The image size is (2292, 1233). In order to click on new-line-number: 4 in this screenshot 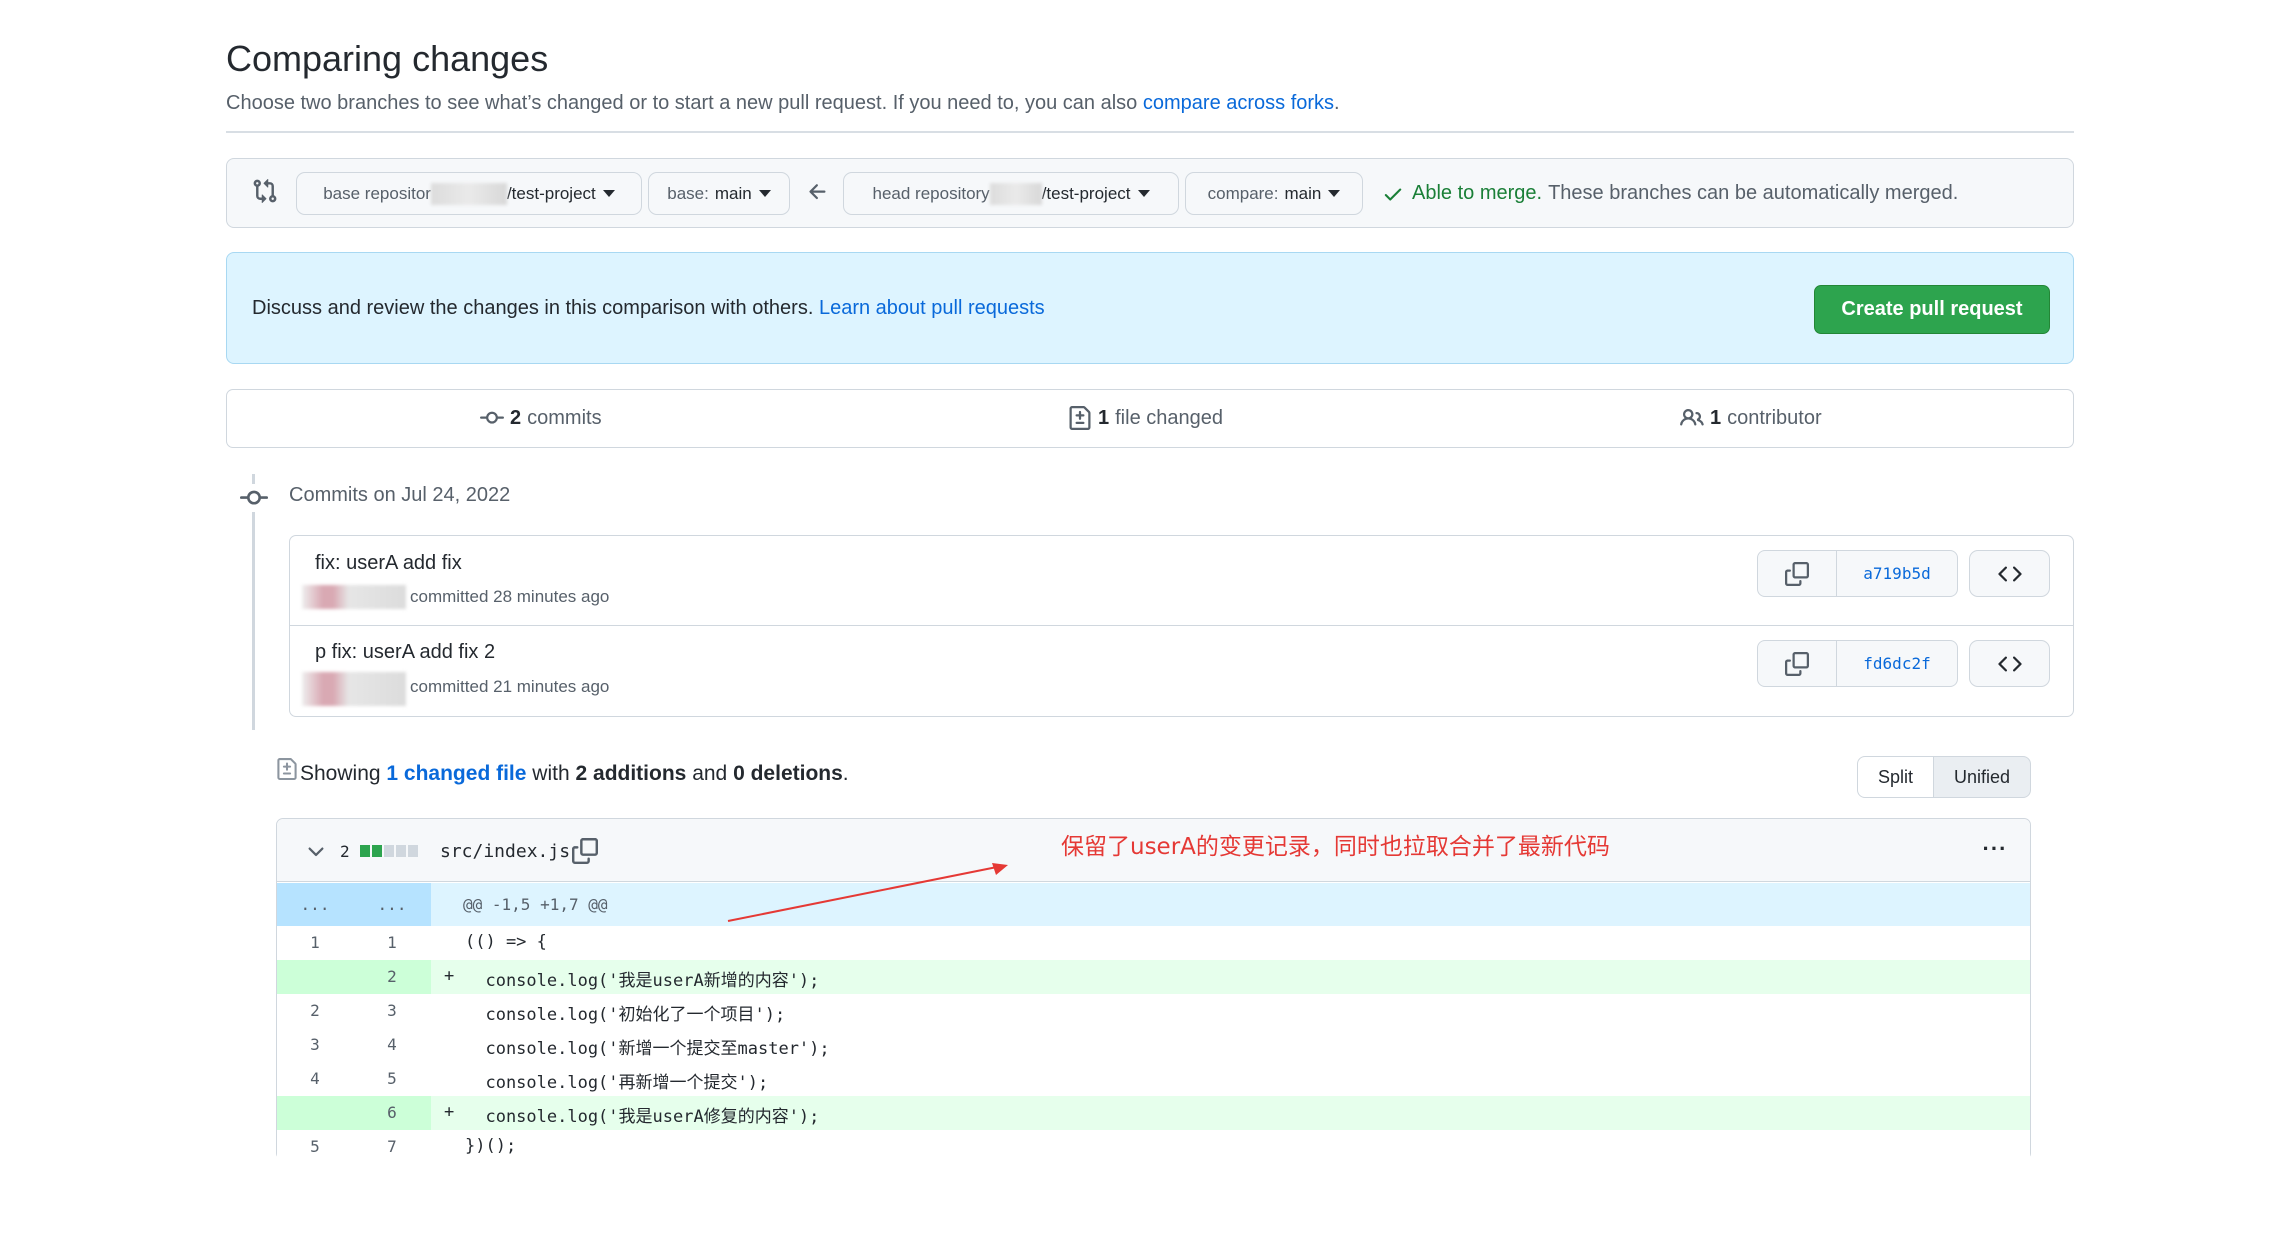, I will do `click(392, 1044)`.